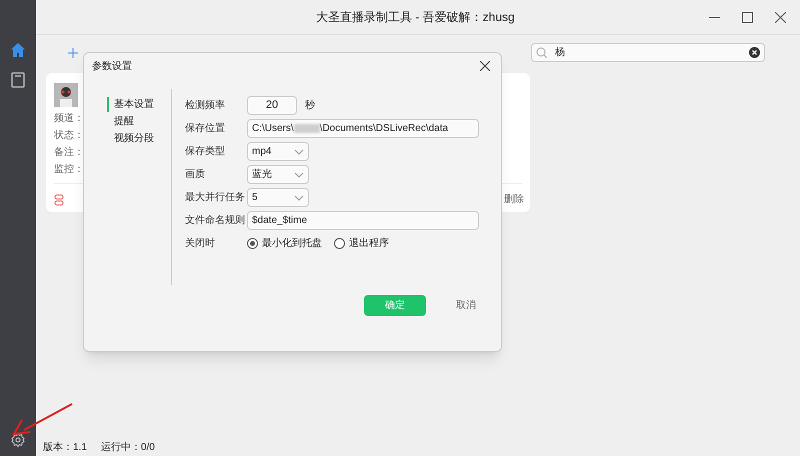 This screenshot has height=456, width=800. I want to click on search-field: 杨, so click(648, 52).